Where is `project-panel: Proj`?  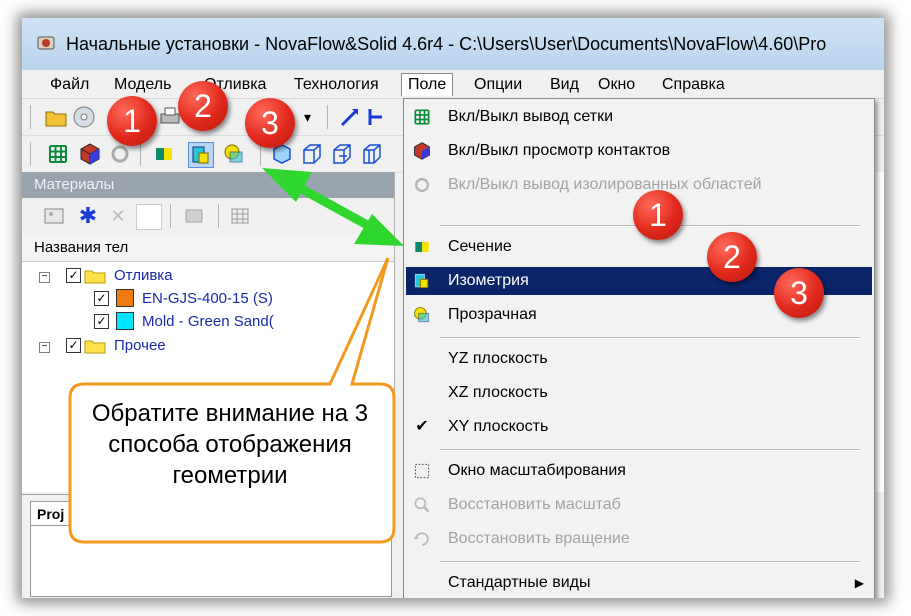 project-panel: Proj is located at coordinates (208, 546).